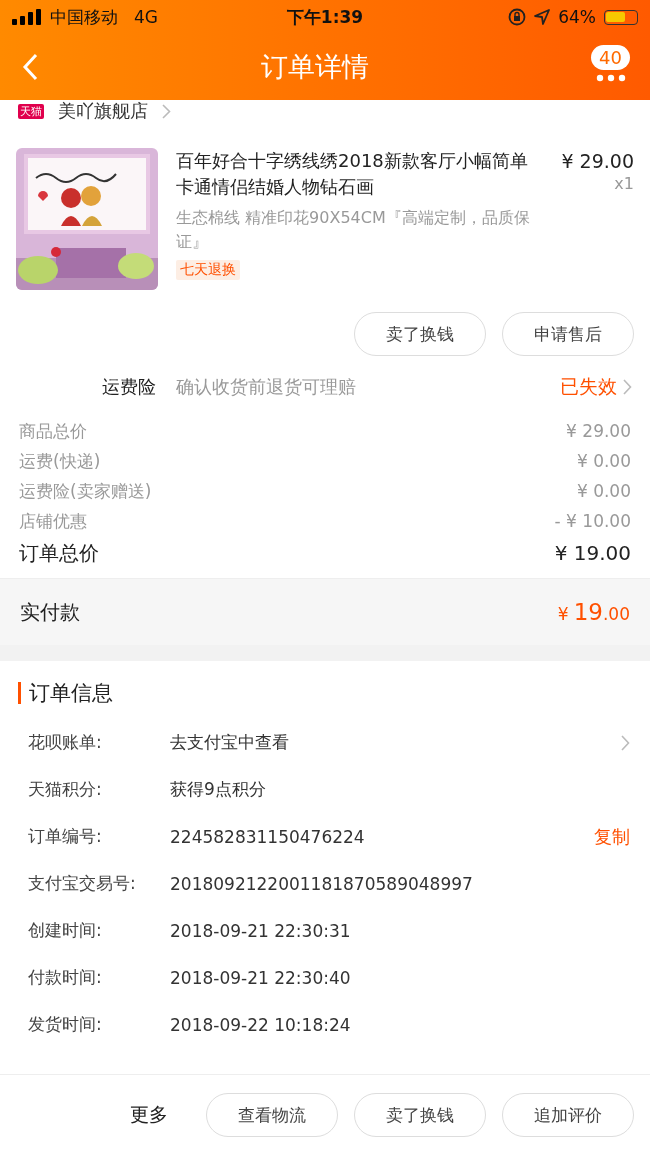  Describe the element at coordinates (208, 270) in the screenshot. I see `return-policy-tag: 七天退换` at that location.